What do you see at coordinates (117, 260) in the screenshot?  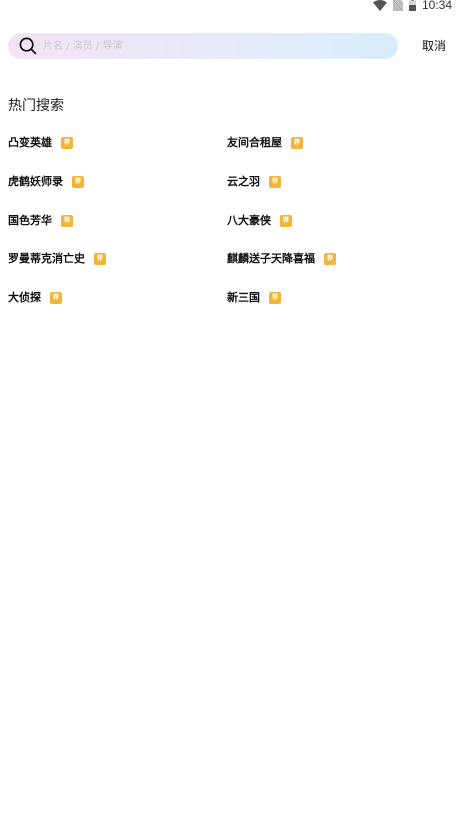 I see `hot-search-item: 罗曼蒂克消亡史 荐` at bounding box center [117, 260].